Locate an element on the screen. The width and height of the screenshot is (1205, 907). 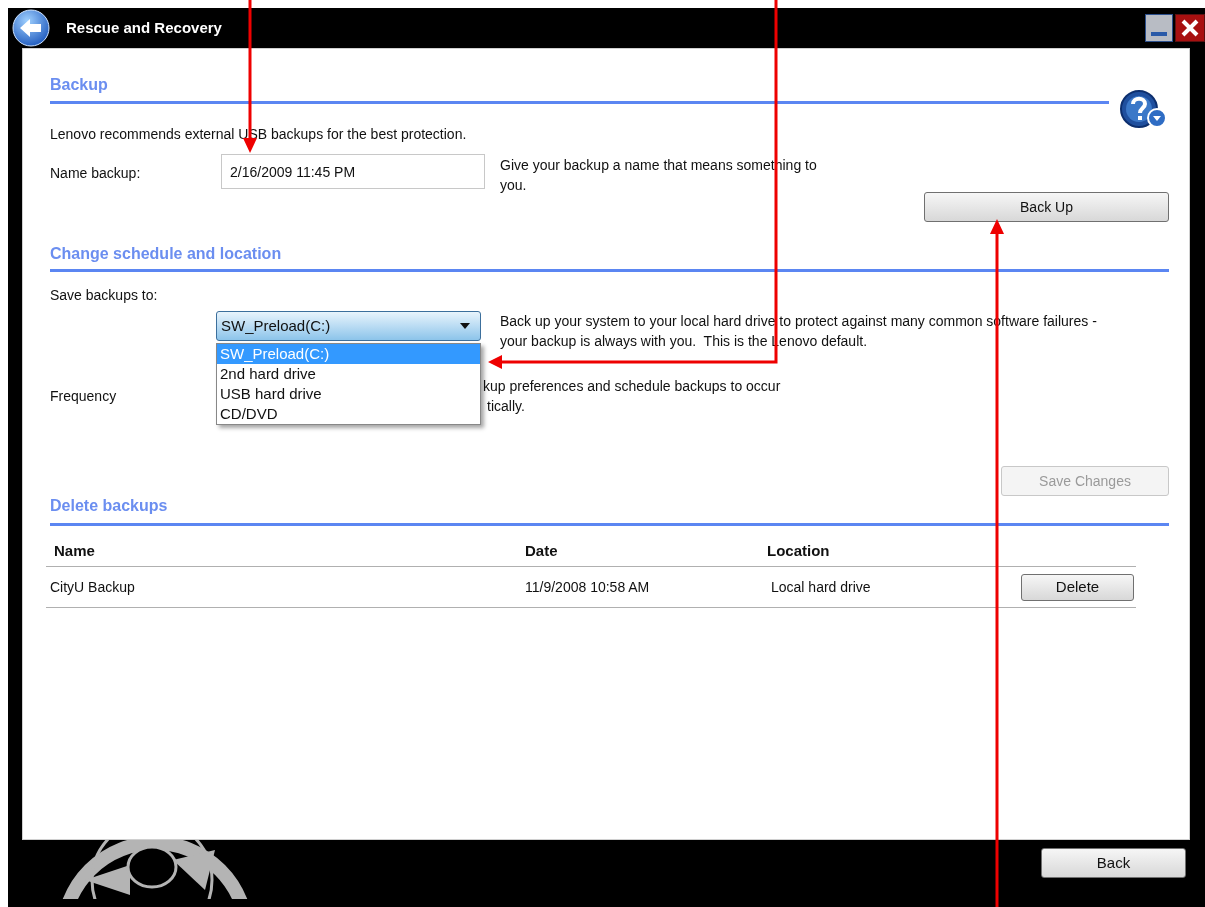
section-heading: Delete backups is located at coordinates (109, 506).